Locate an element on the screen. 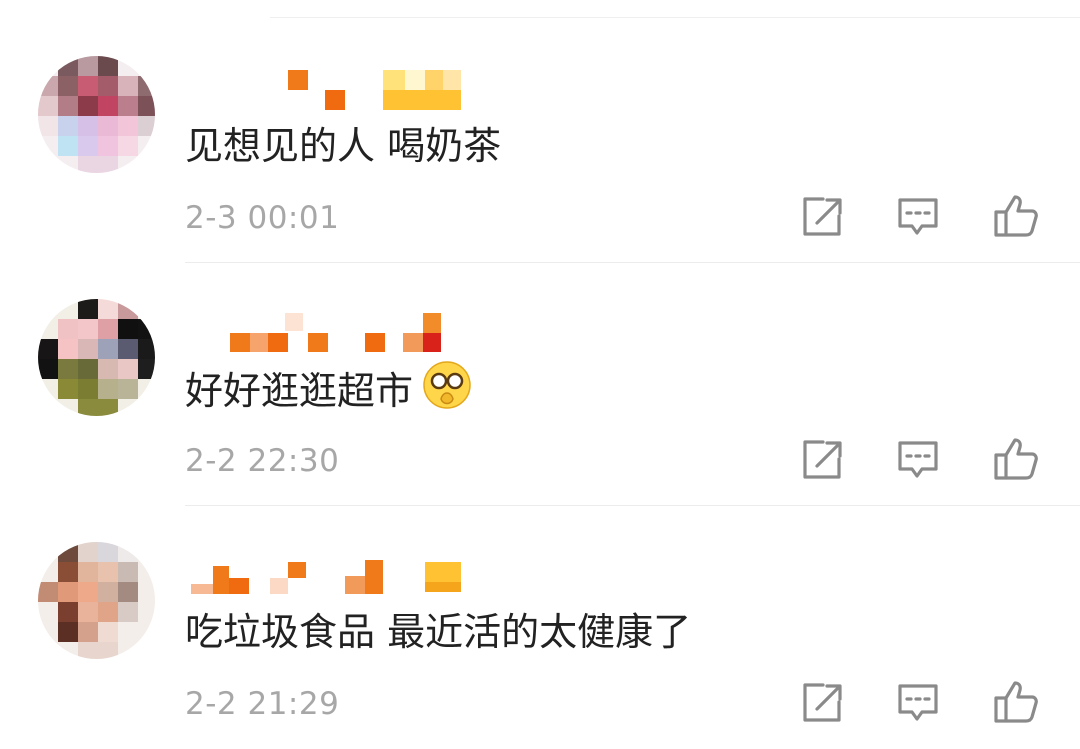 This screenshot has height=749, width=1080. comment-text: 见想见的人 喝奶茶 is located at coordinates (343, 146).